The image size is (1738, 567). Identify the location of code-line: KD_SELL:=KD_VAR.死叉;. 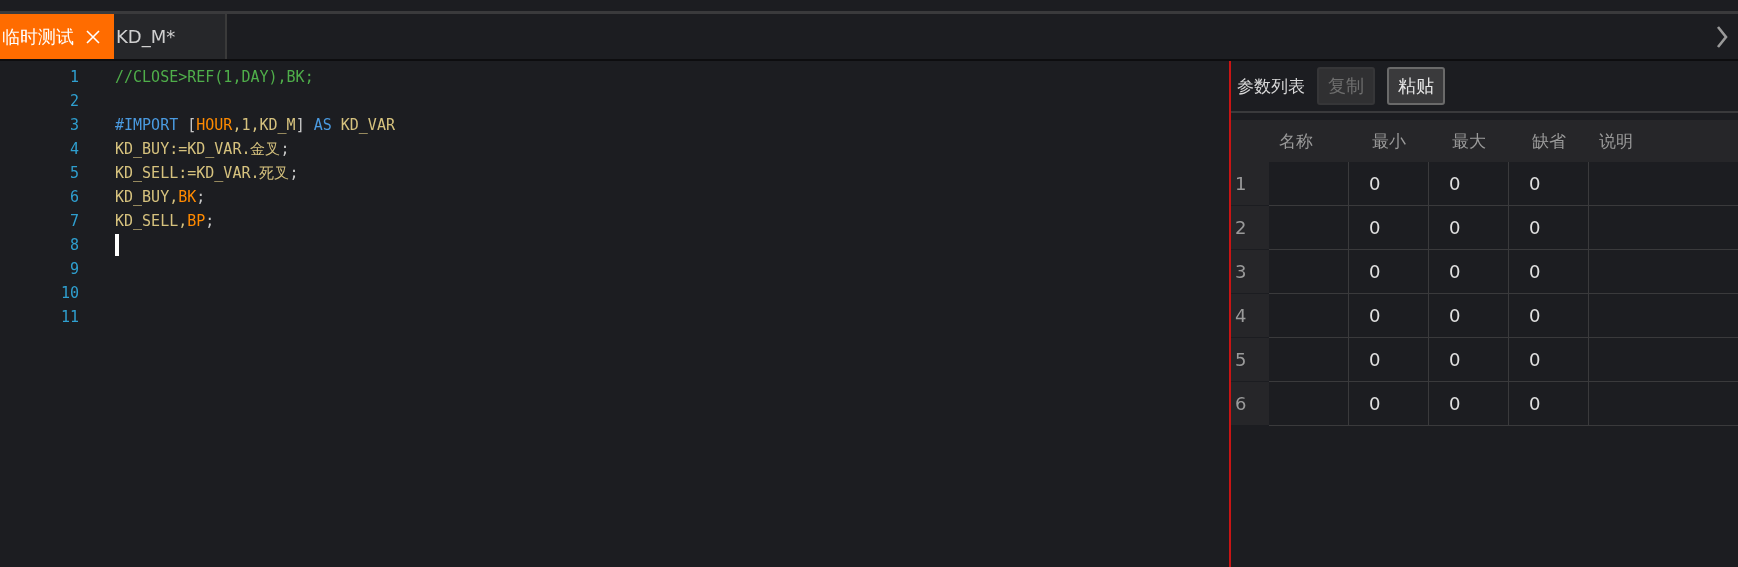
(207, 173).